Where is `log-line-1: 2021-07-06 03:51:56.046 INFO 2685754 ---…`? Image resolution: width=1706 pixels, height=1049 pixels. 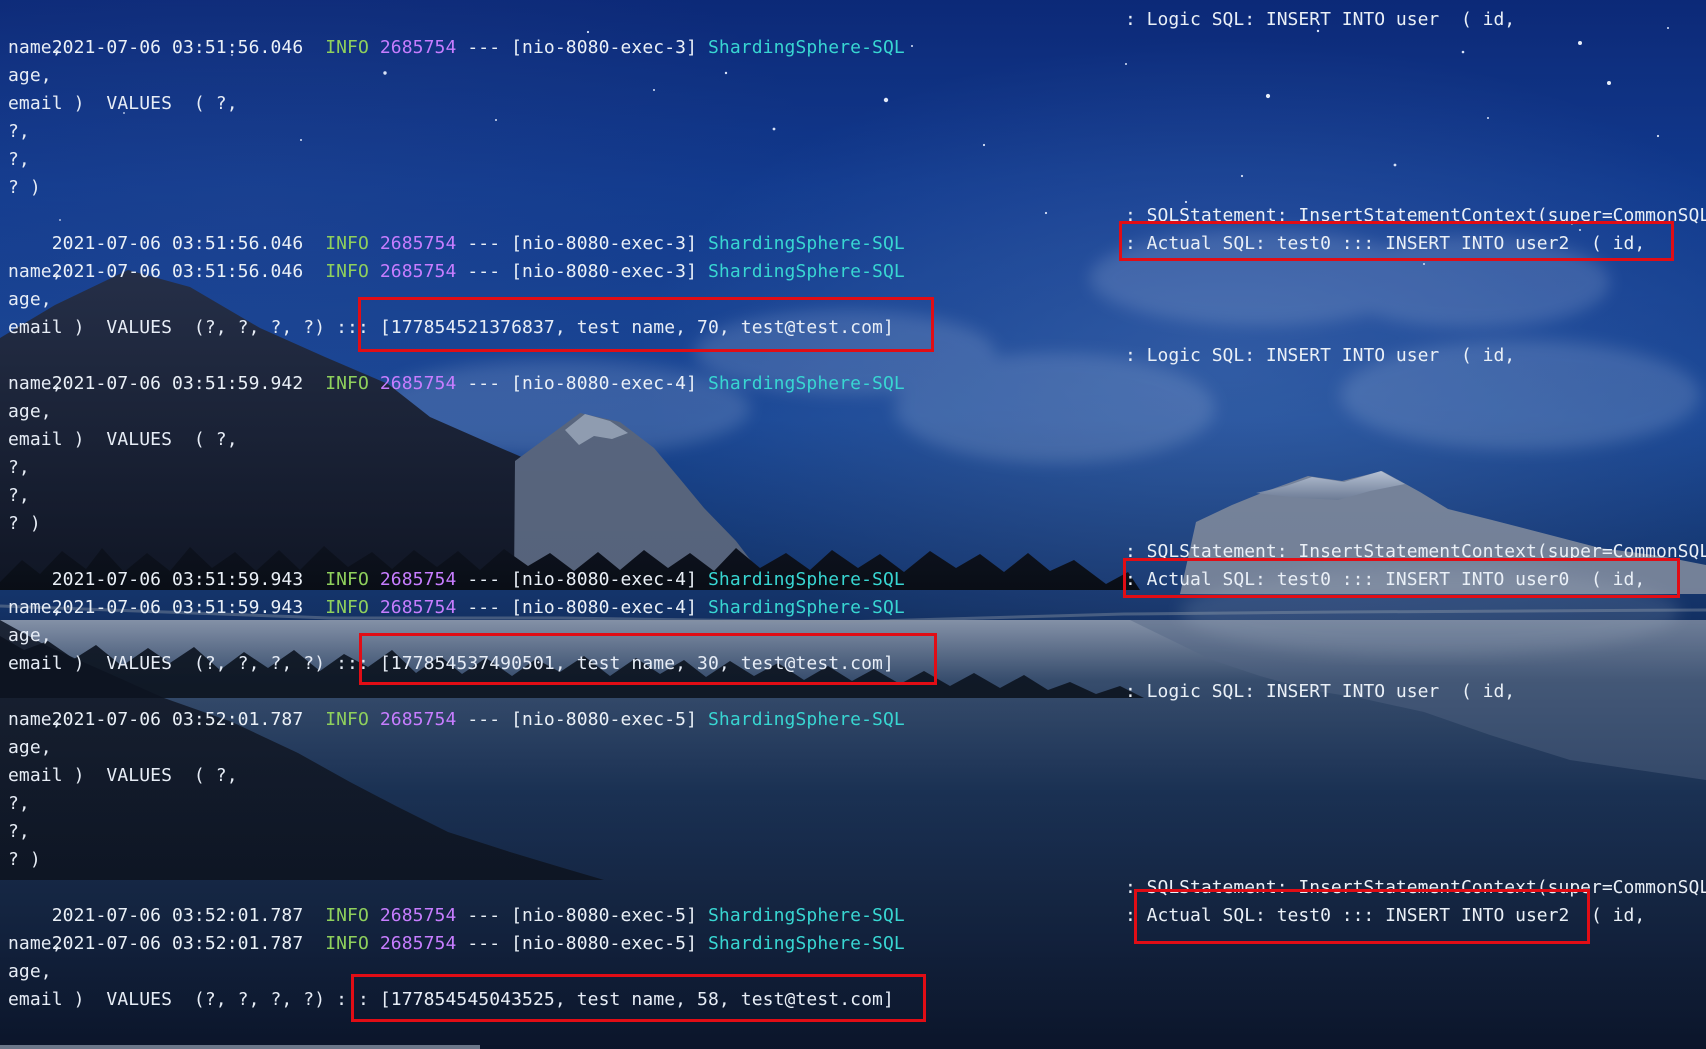 log-line-1: 2021-07-06 03:51:56.046 INFO 2685754 ---… is located at coordinates (456, 32).